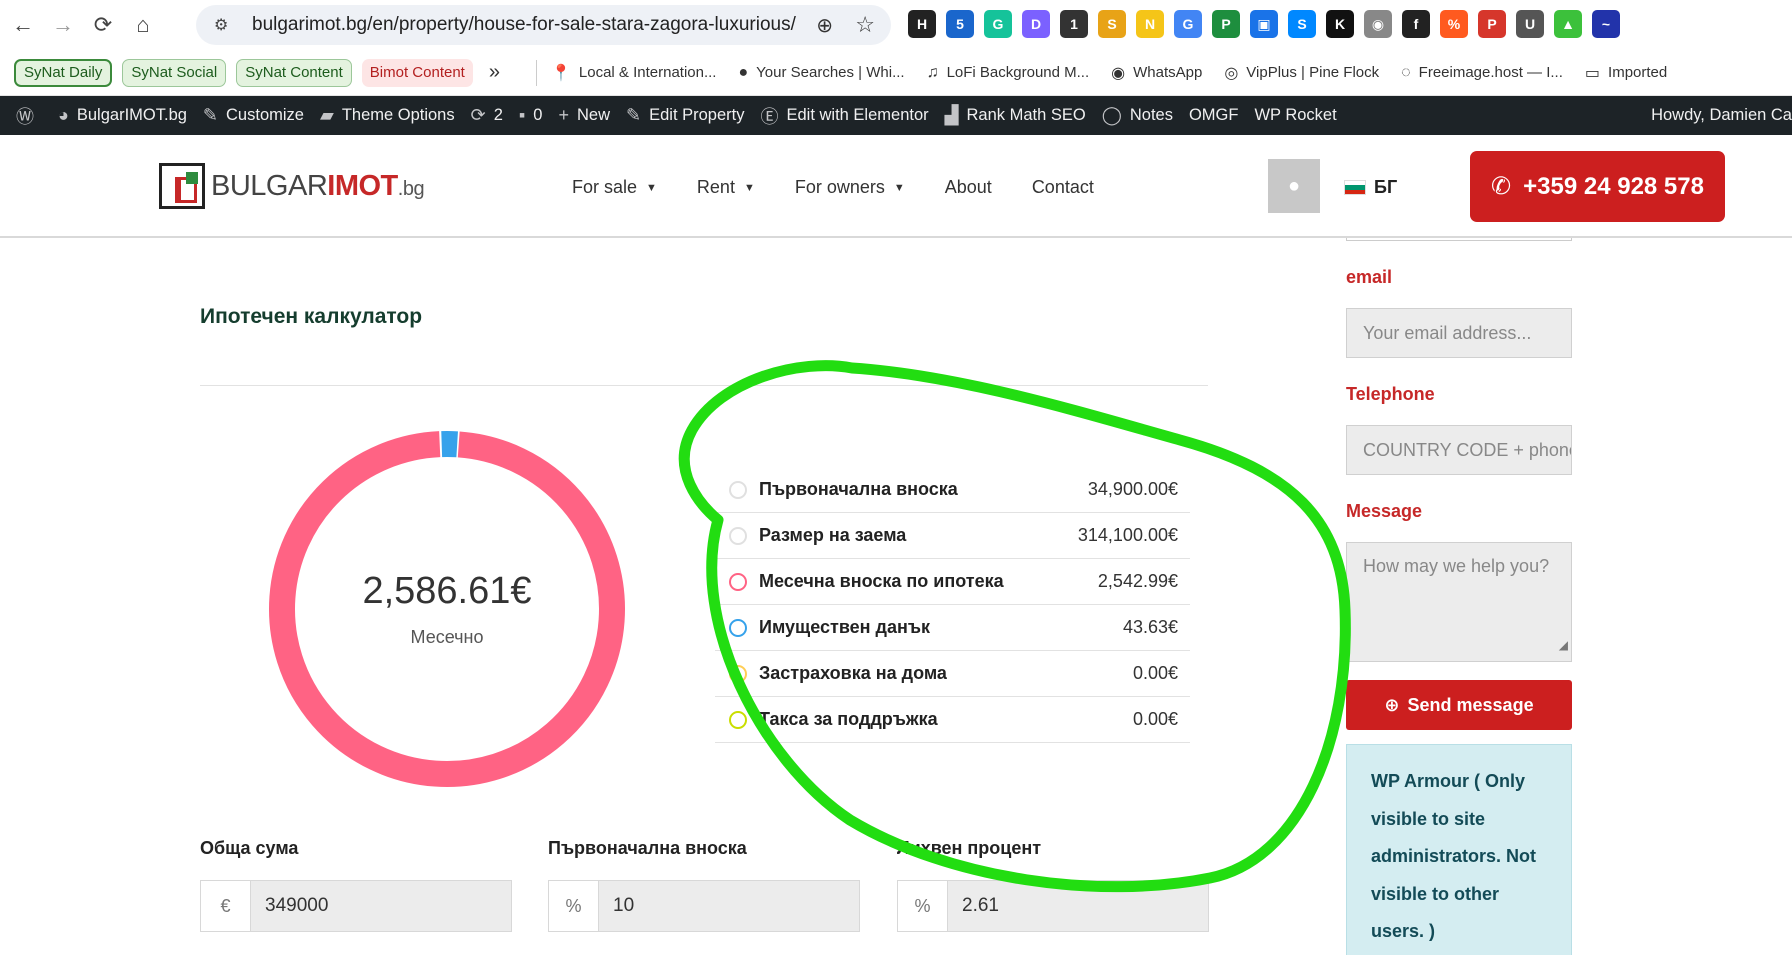  What do you see at coordinates (294, 72) in the screenshot?
I see `bookmark-pill: SyNat Content` at bounding box center [294, 72].